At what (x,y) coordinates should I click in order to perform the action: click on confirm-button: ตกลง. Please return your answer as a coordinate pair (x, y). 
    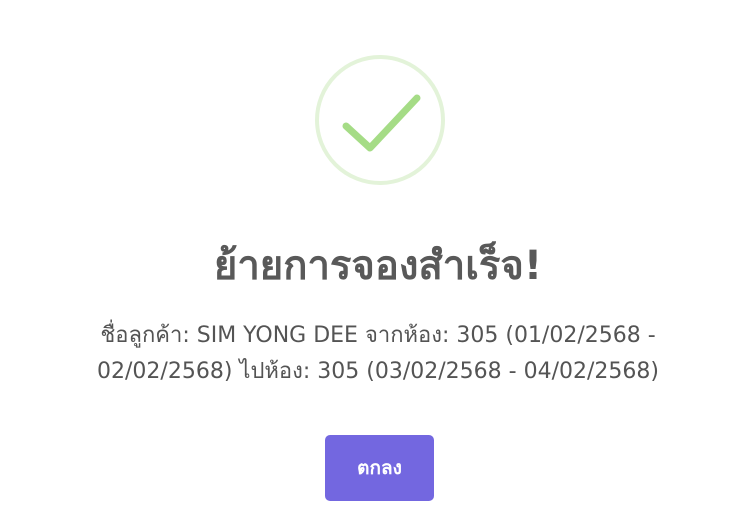
    Looking at the image, I should click on (379, 468).